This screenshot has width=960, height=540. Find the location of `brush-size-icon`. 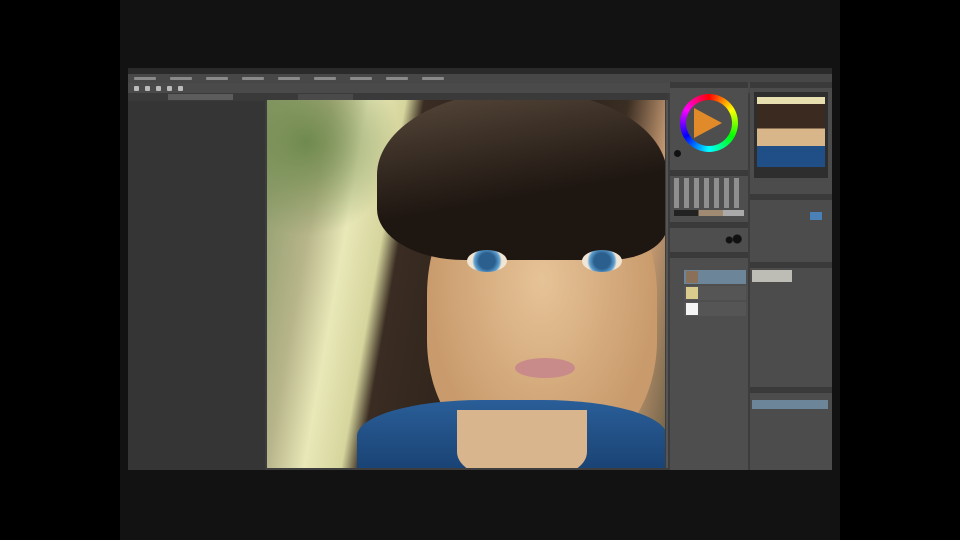

brush-size-icon is located at coordinates (726, 239).